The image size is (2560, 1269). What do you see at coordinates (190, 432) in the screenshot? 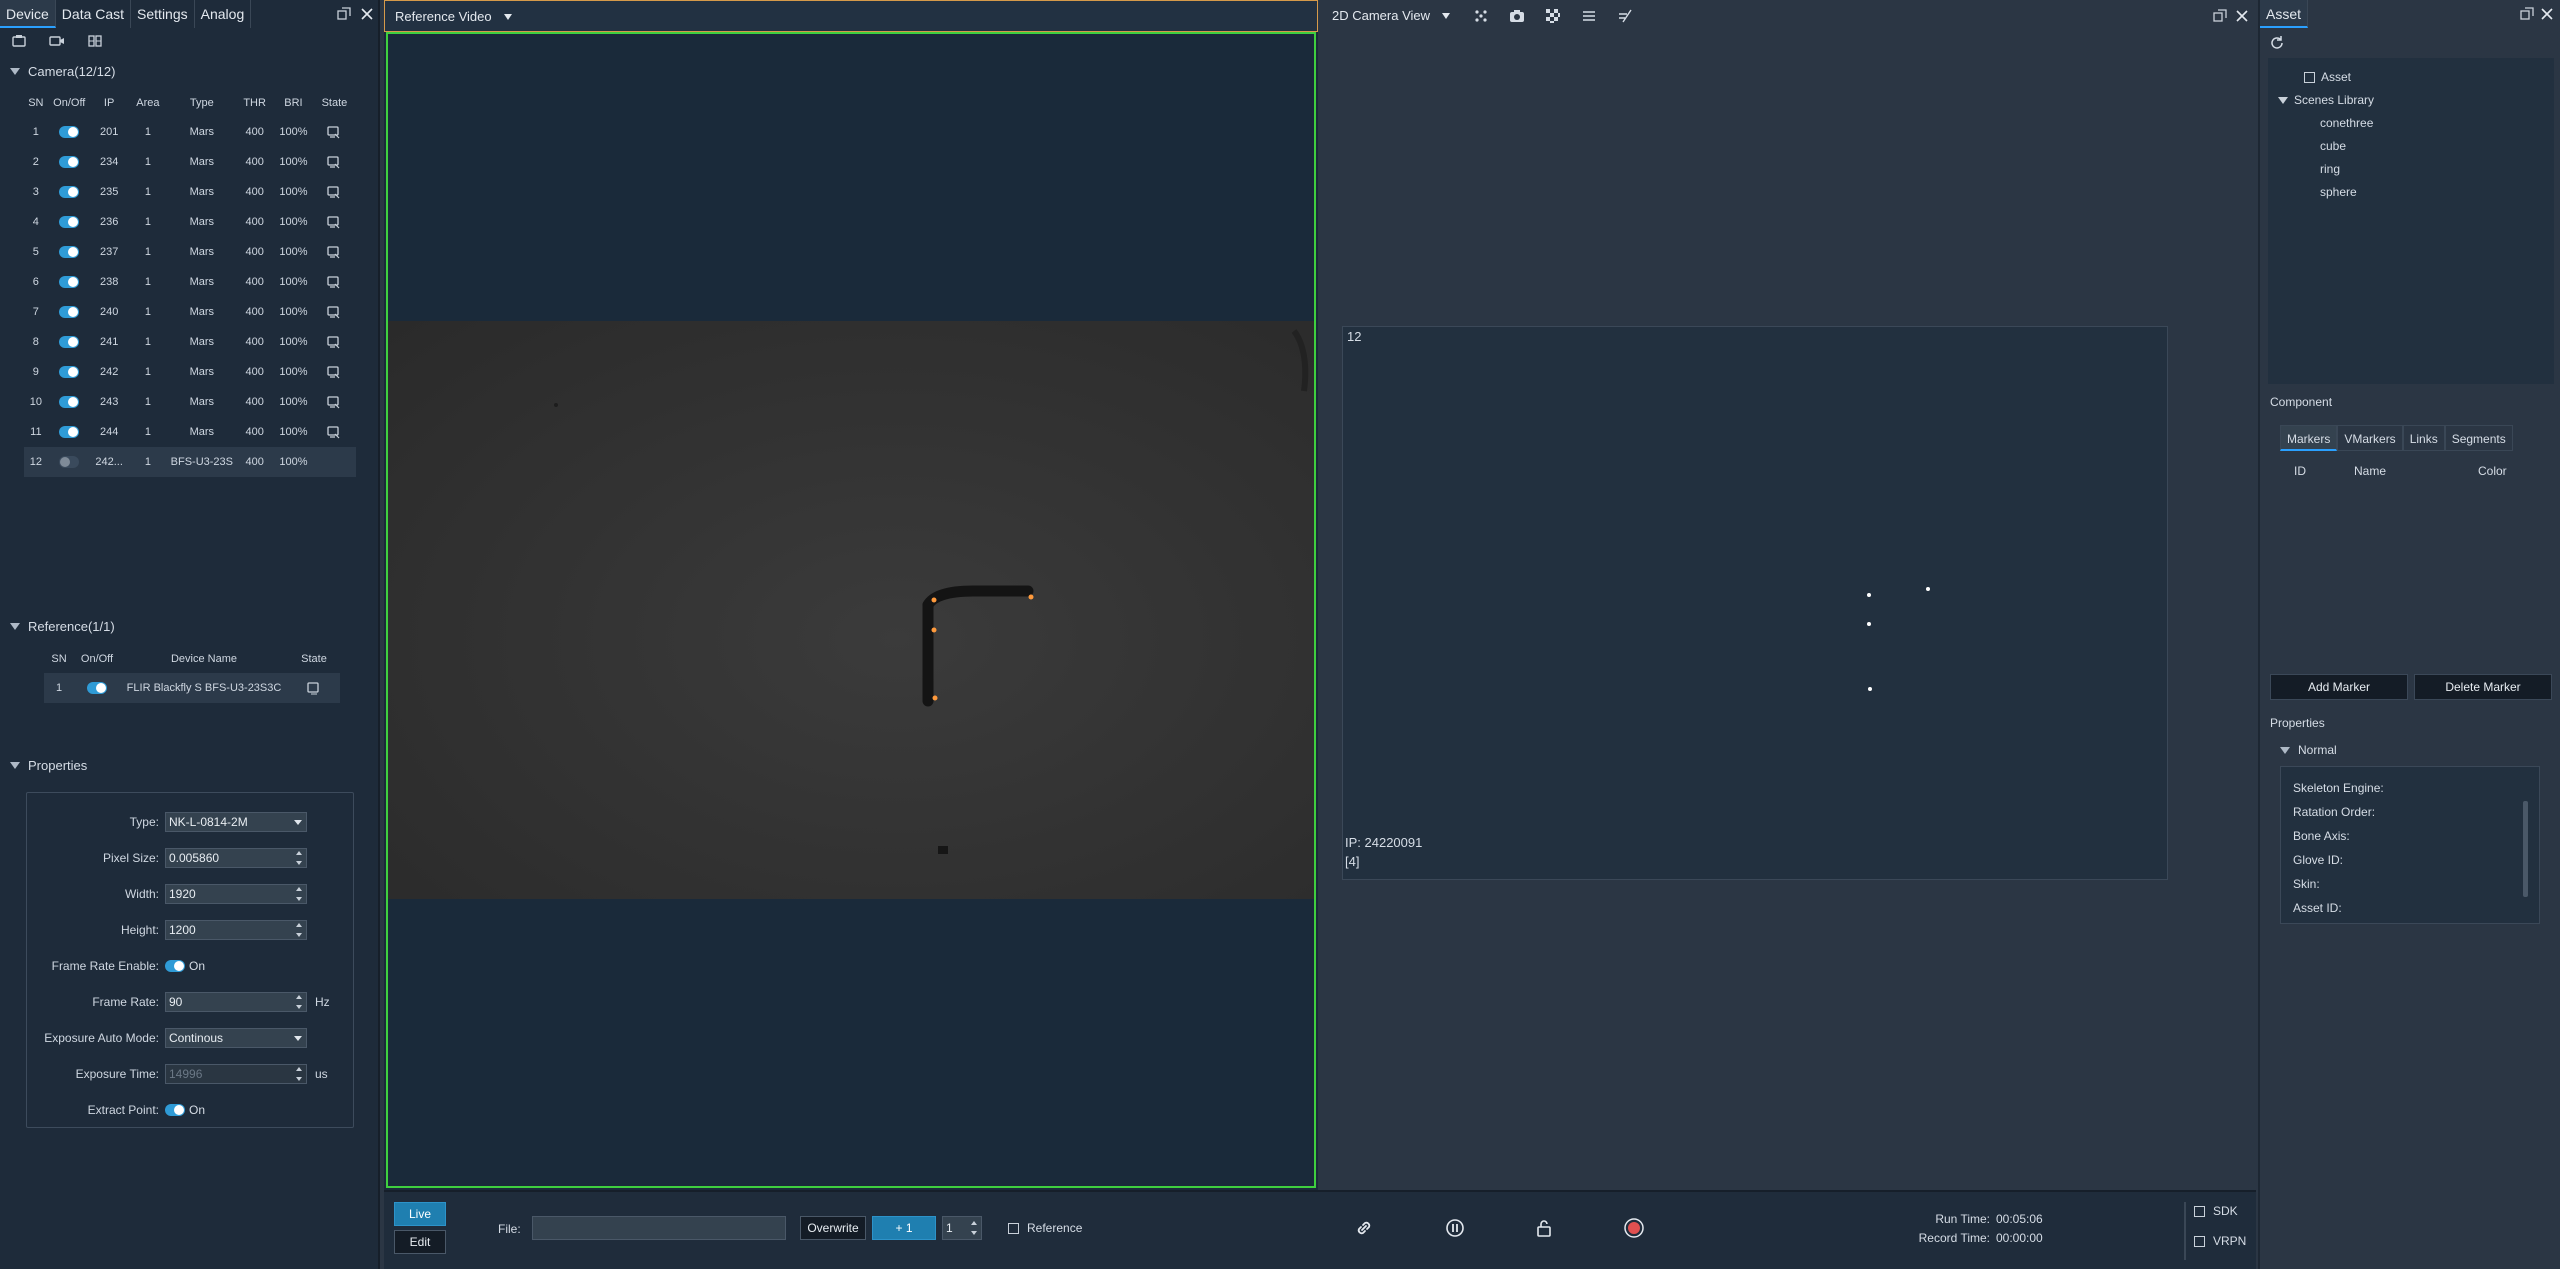
I see `table-row: 11 244 1 Mars 400 100%` at bounding box center [190, 432].